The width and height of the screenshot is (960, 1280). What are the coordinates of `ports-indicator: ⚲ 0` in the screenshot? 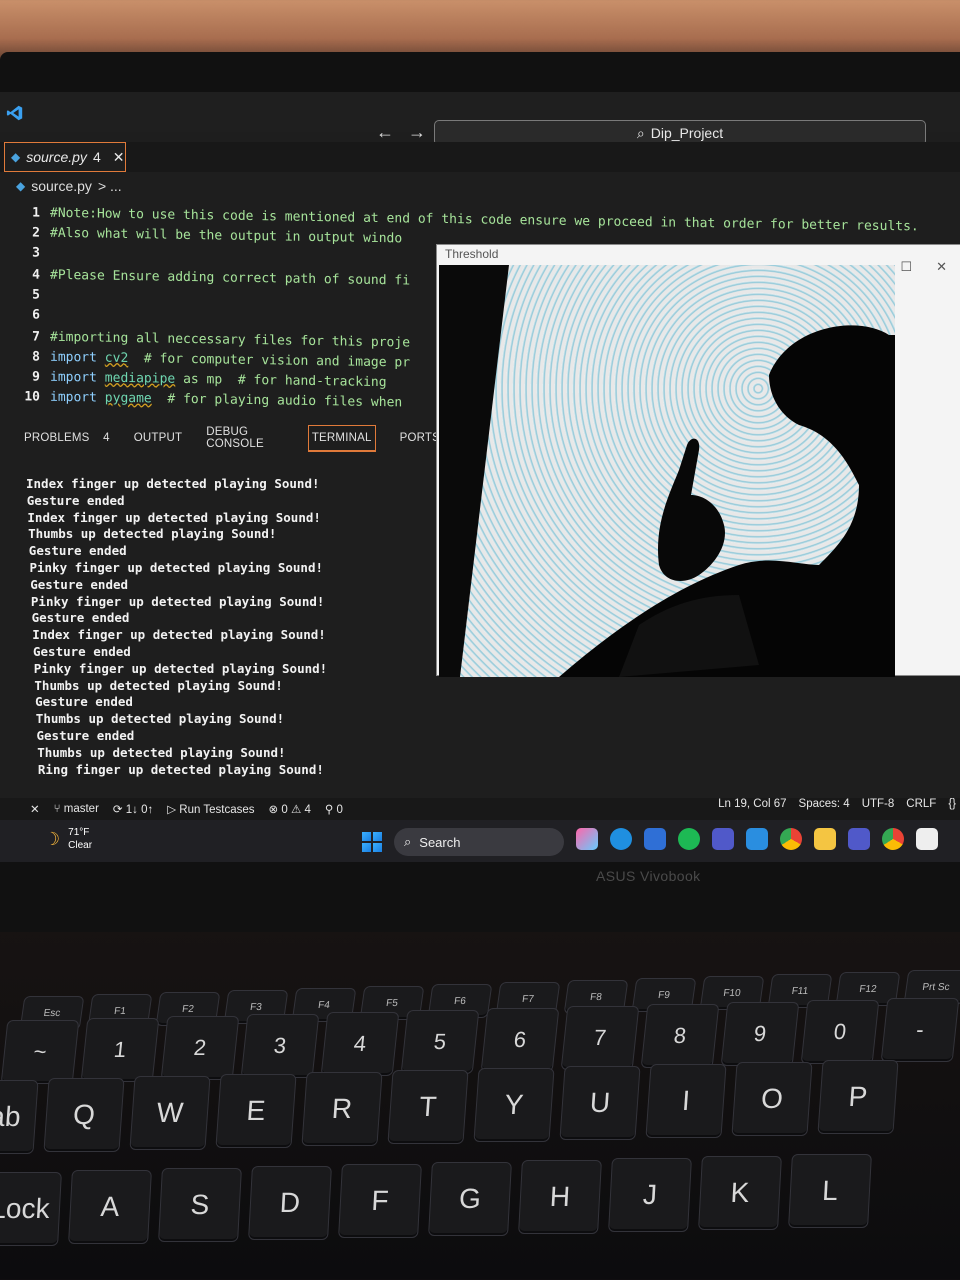 It's located at (334, 809).